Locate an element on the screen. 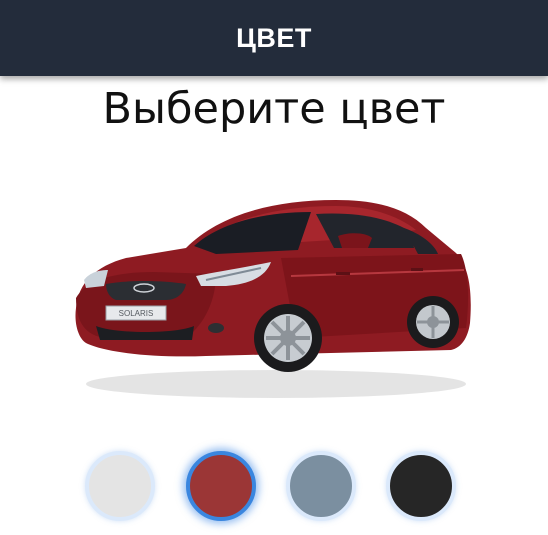 Image resolution: width=548 pixels, height=535 pixels. color-swatch-black is located at coordinates (421, 486).